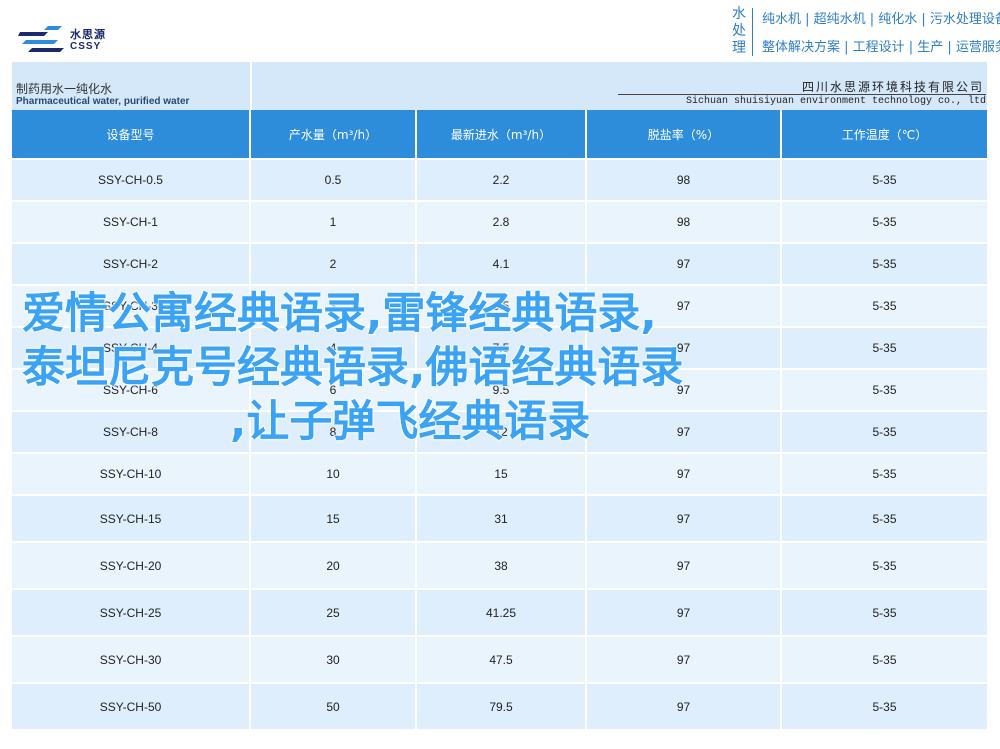  Describe the element at coordinates (251, 86) in the screenshot. I see `title-band-divider` at that location.